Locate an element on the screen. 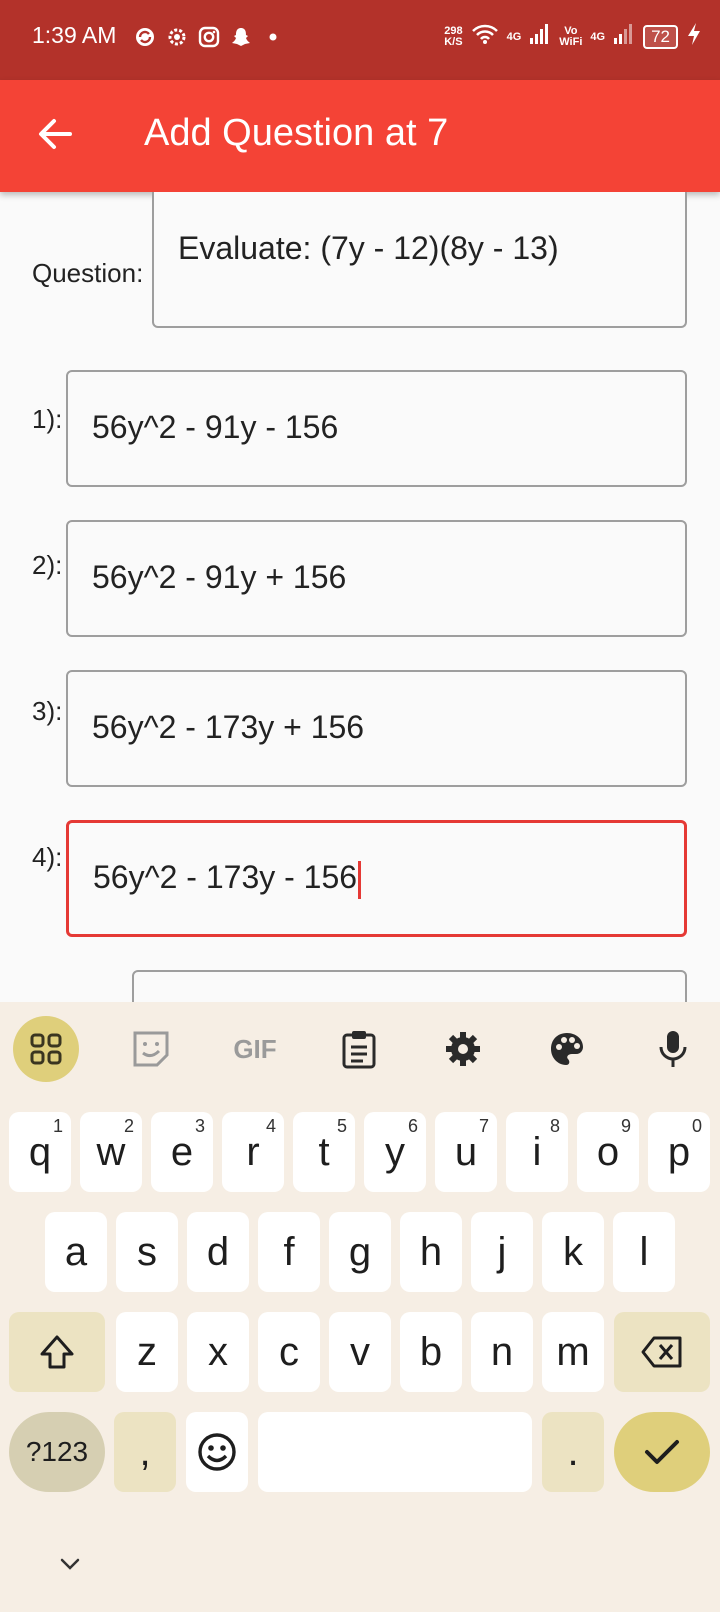  key-n: n is located at coordinates (502, 1352).